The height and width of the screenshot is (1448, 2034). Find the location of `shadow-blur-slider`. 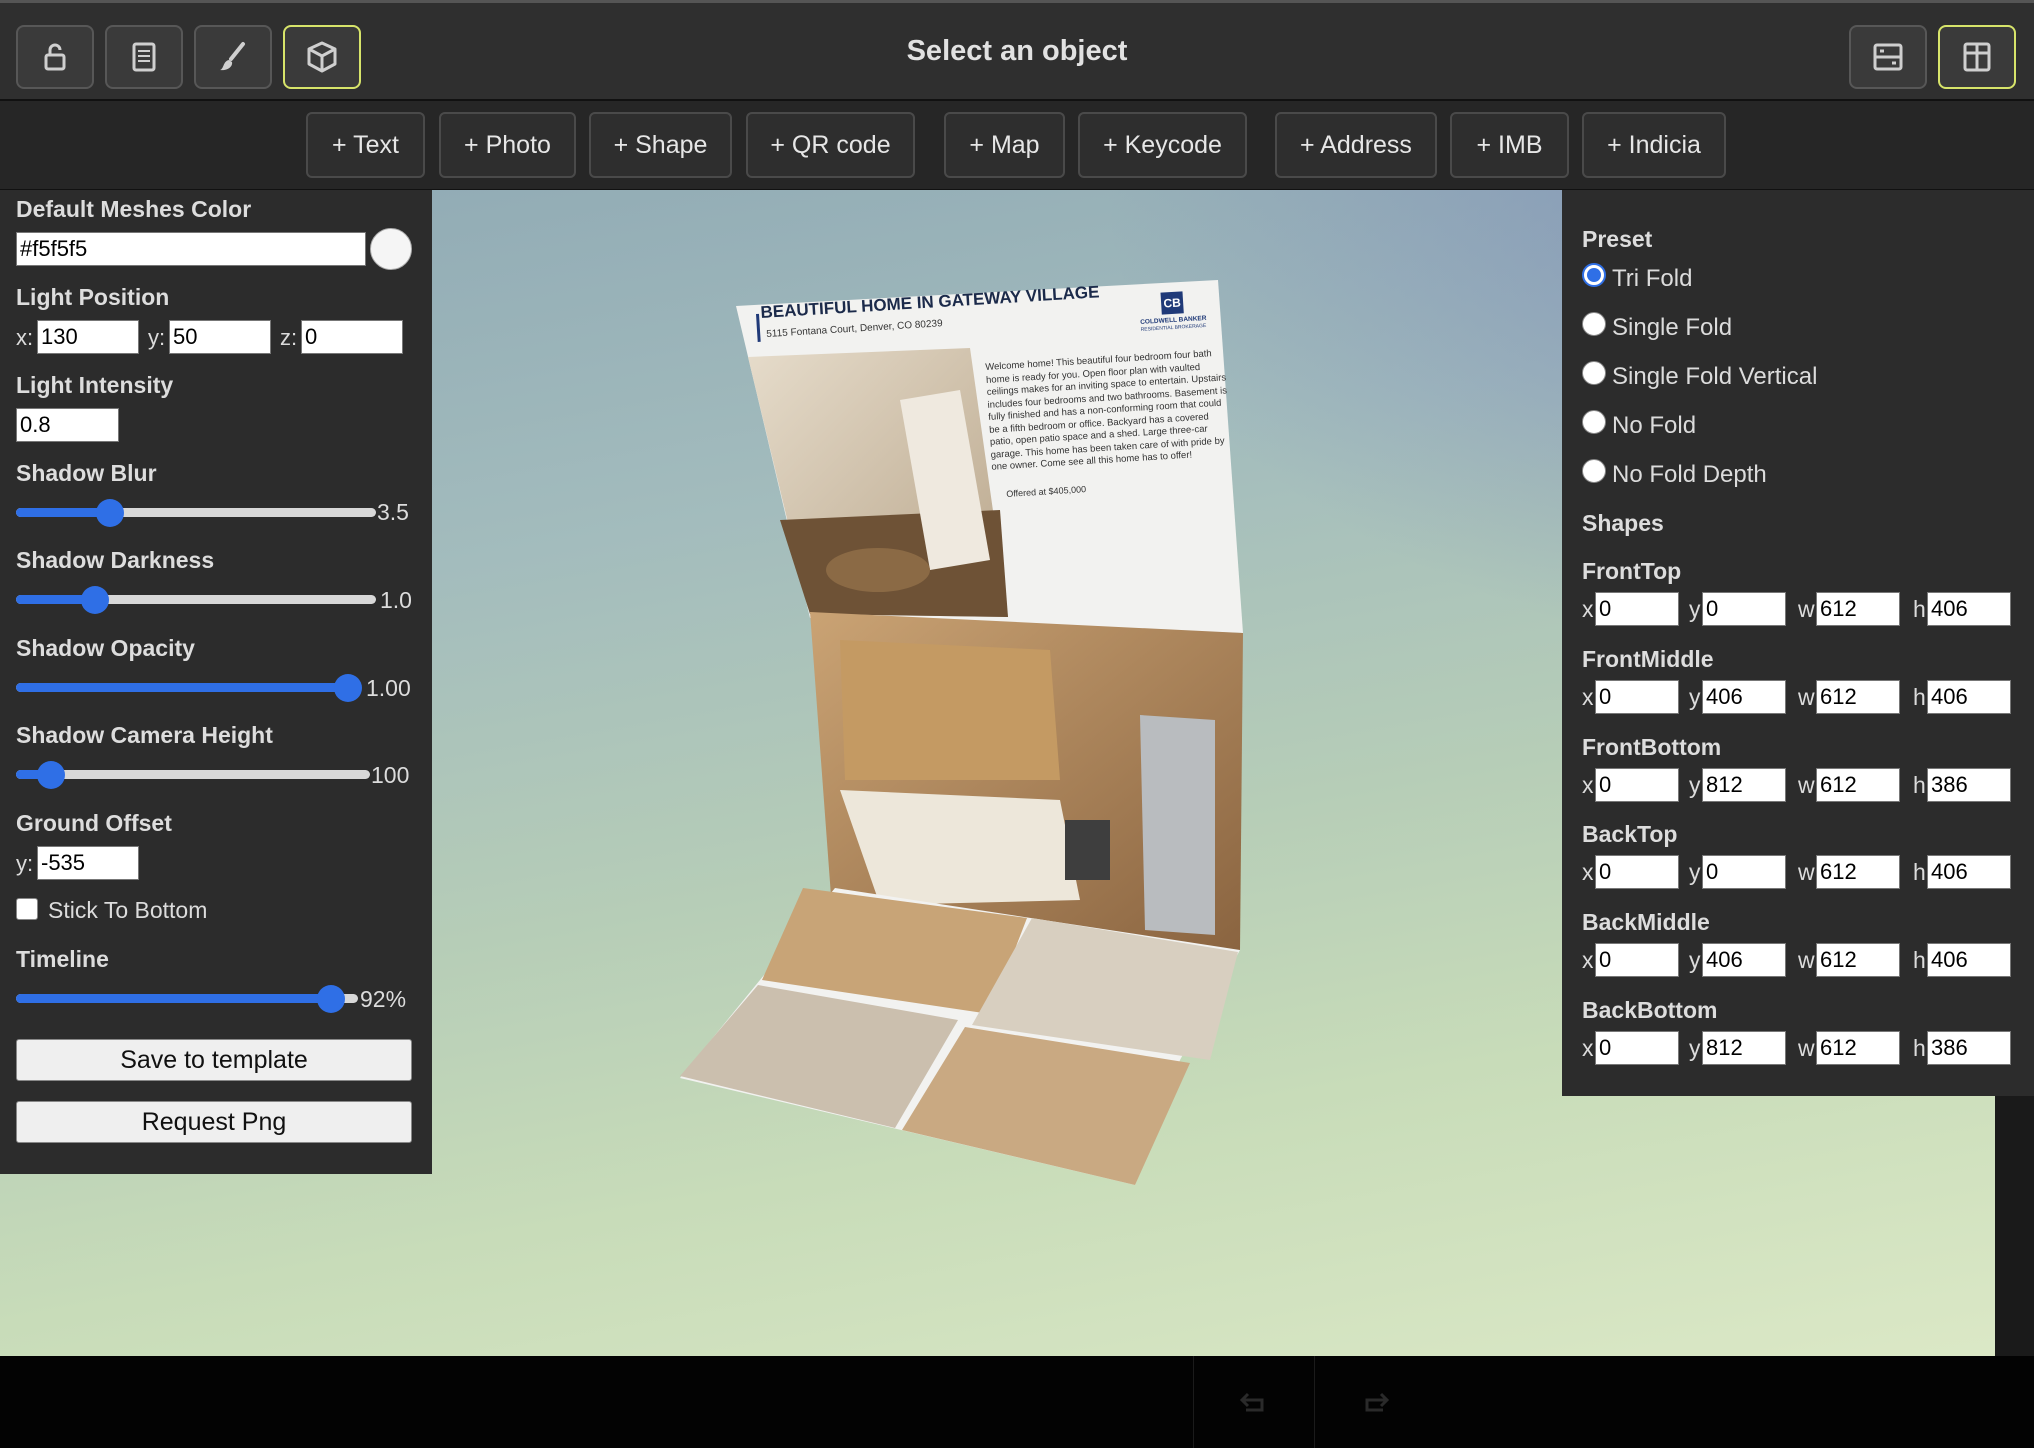

shadow-blur-slider is located at coordinates (196, 512).